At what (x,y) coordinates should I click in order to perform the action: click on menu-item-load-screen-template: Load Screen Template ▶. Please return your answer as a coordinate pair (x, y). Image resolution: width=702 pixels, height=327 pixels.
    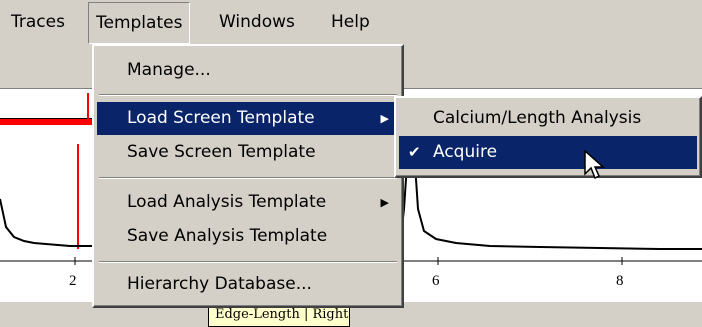
    Looking at the image, I should click on (248, 118).